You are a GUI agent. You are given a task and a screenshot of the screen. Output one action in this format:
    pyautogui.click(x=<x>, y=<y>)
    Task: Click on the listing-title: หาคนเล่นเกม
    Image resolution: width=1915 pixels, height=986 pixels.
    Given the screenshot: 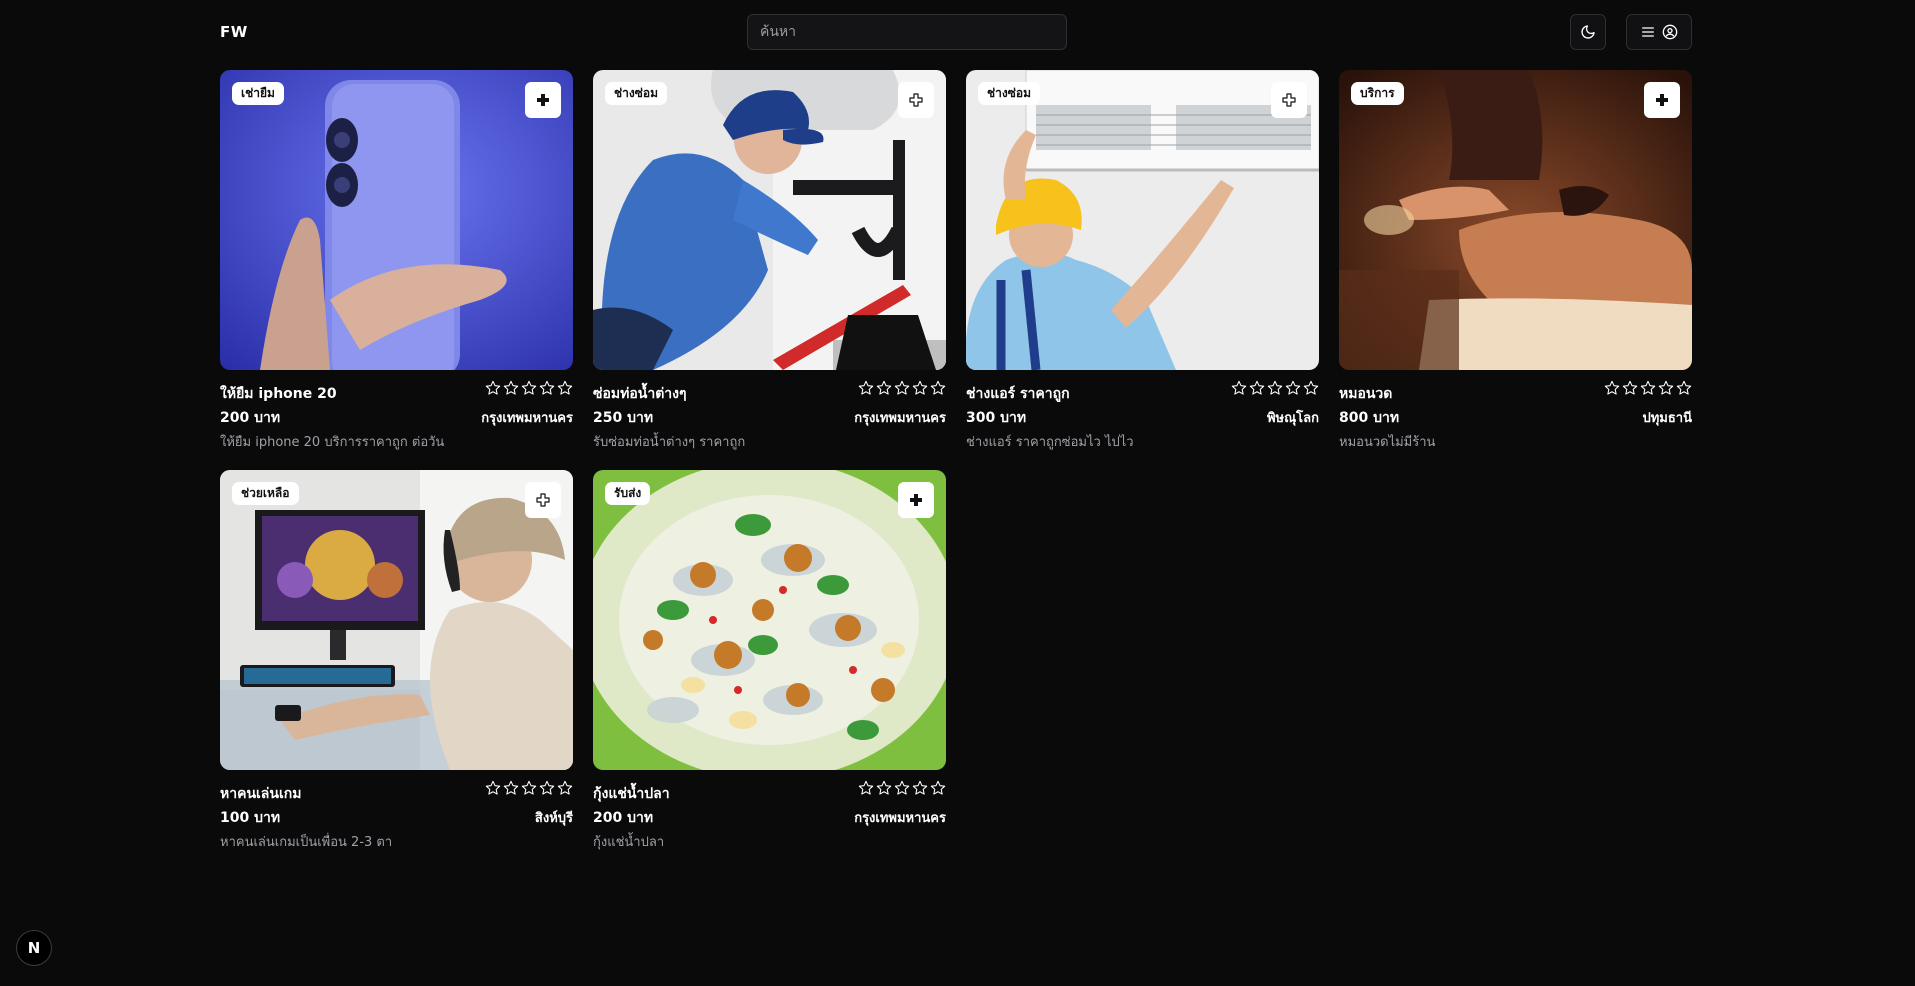 What is the action you would take?
    pyautogui.click(x=260, y=794)
    